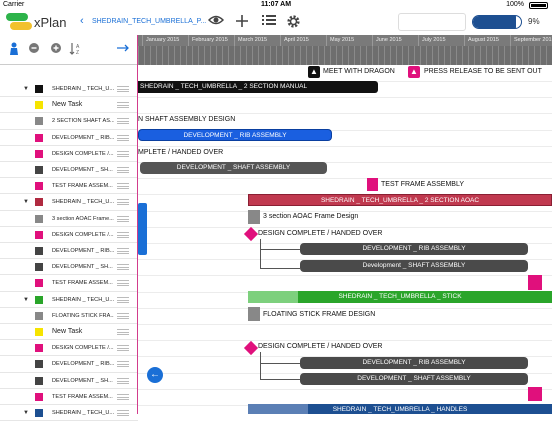  What do you see at coordinates (534, 21) in the screenshot?
I see `progress-percent: 9%` at bounding box center [534, 21].